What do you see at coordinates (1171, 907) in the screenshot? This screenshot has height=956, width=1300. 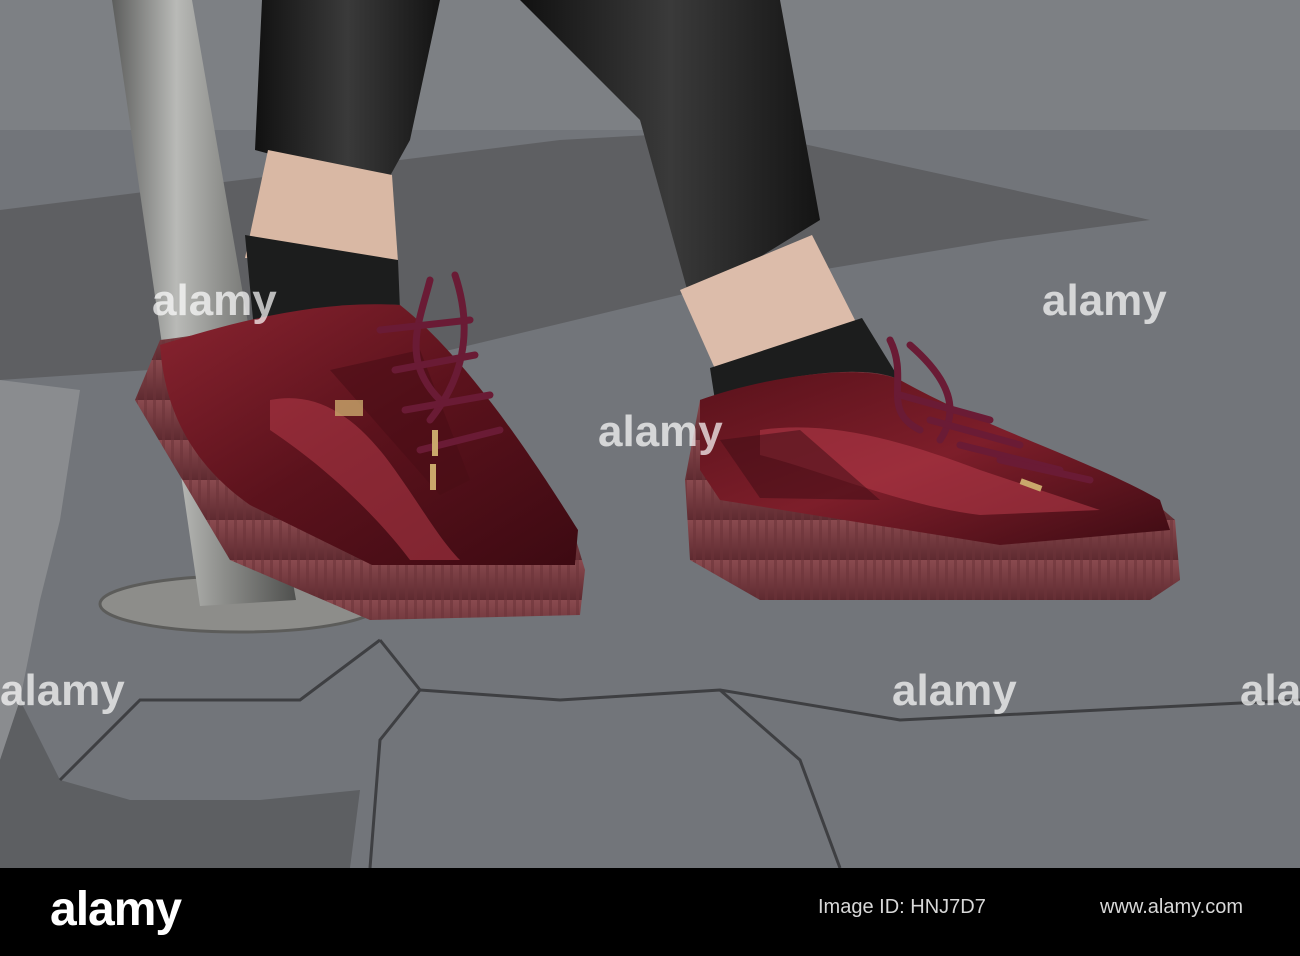 I see `footer-url: www.alamy.com` at bounding box center [1171, 907].